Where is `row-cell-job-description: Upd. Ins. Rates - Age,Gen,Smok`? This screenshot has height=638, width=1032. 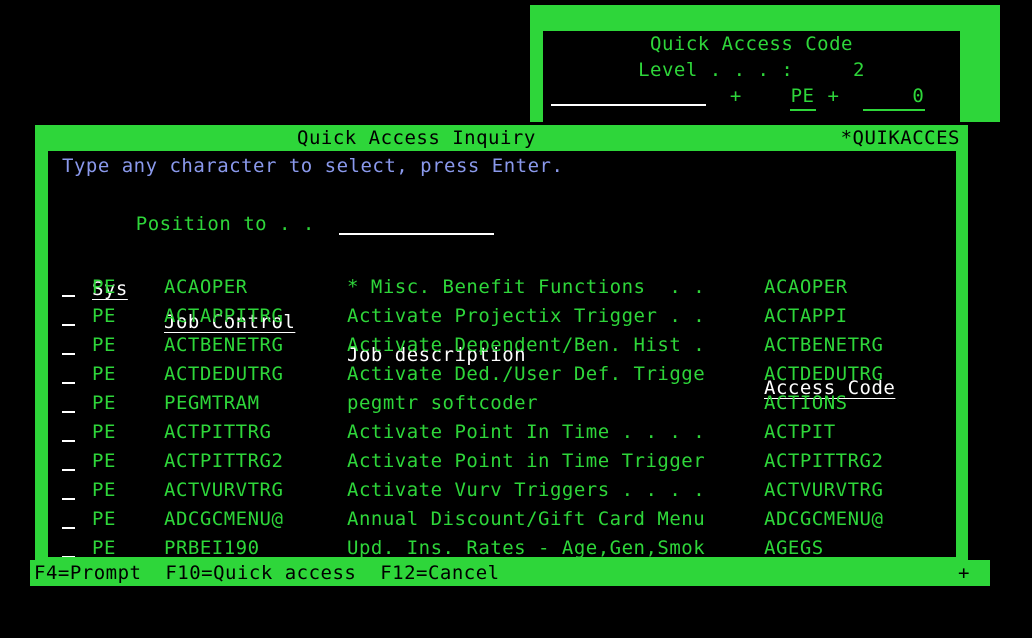 row-cell-job-description: Upd. Ins. Rates - Age,Gen,Smok is located at coordinates (526, 547).